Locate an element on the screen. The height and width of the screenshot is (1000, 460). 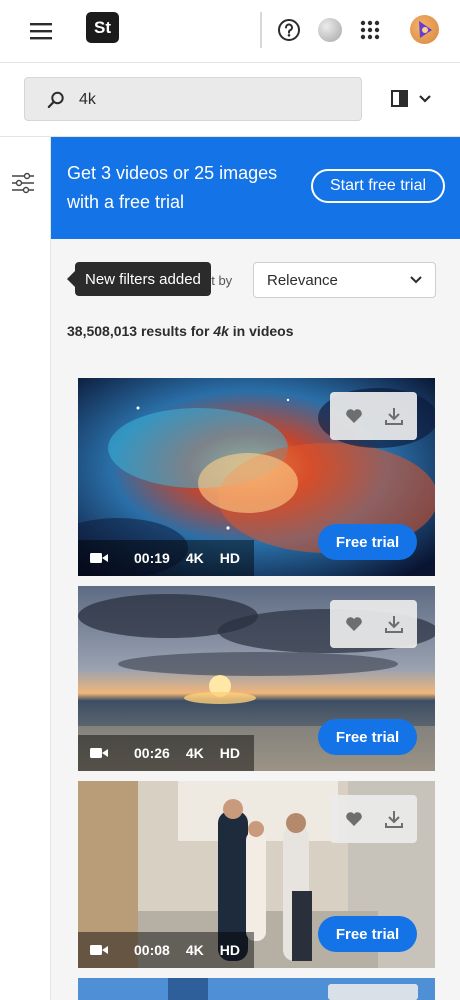
apps-button is located at coordinates (370, 30).